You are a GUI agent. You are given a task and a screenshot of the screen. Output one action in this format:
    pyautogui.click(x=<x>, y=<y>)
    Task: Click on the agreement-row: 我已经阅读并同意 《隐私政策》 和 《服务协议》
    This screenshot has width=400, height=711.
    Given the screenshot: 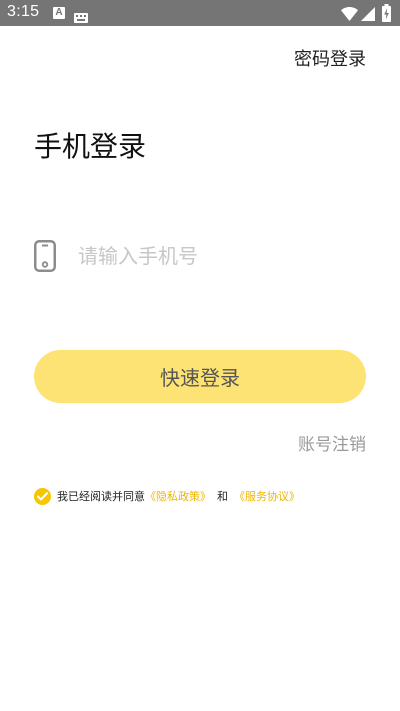 What is the action you would take?
    pyautogui.click(x=167, y=496)
    